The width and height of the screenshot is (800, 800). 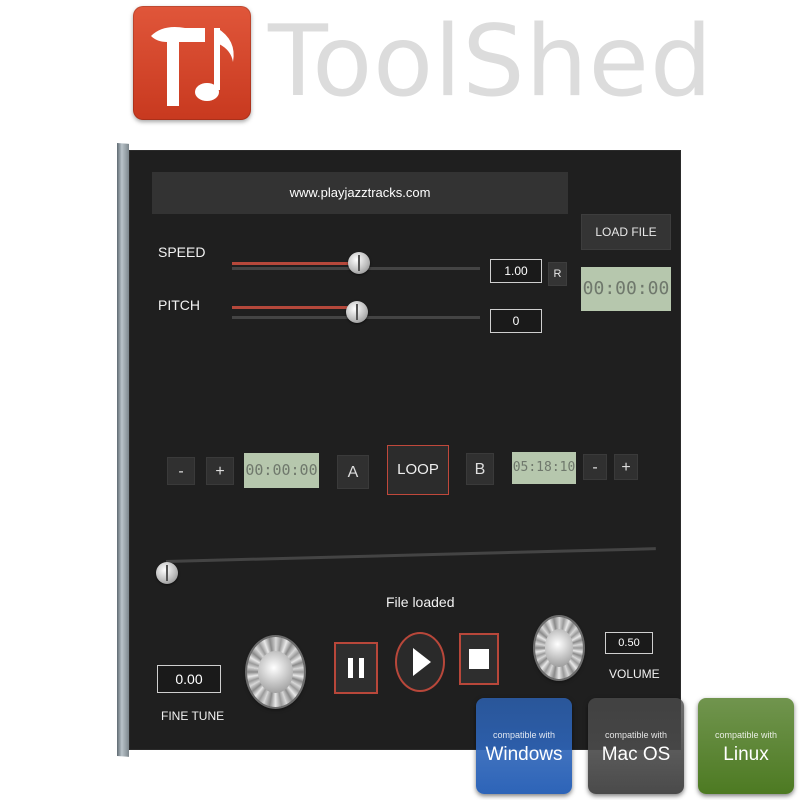 I want to click on pause-button, so click(x=356, y=668).